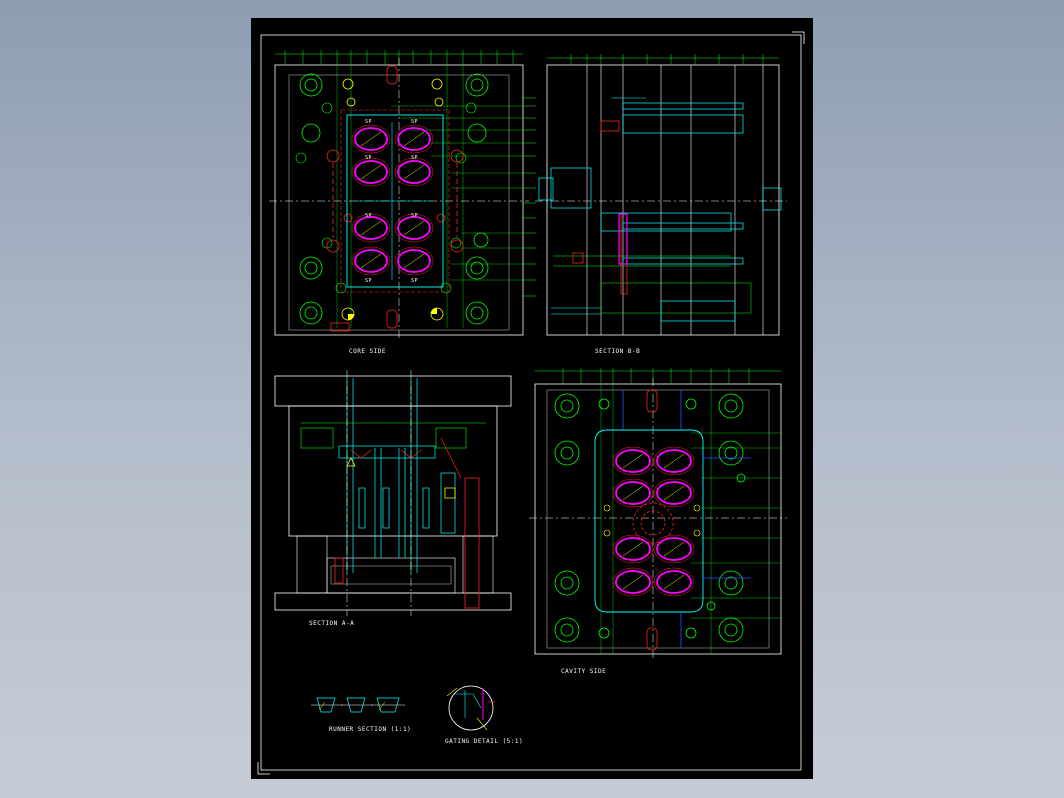 Image resolution: width=1064 pixels, height=798 pixels. I want to click on cavity-side-label: CAVITY SIDE, so click(583, 671).